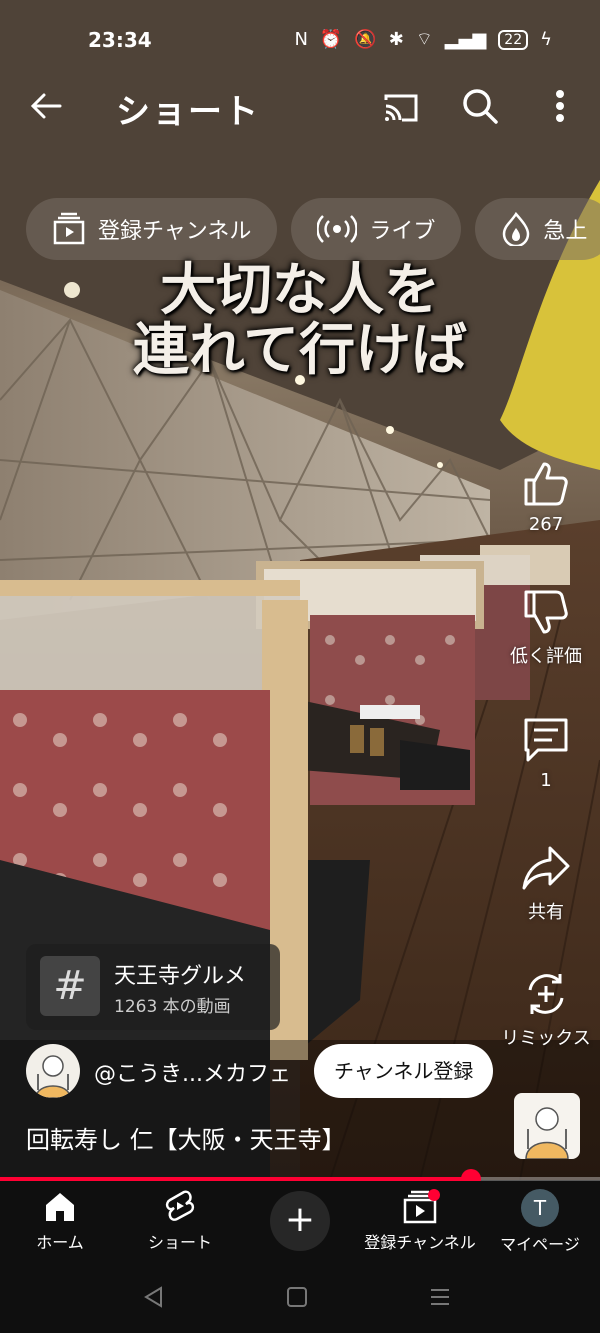 This screenshot has width=600, height=1333. Describe the element at coordinates (300, 108) in the screenshot. I see `top-bar: ショート` at that location.